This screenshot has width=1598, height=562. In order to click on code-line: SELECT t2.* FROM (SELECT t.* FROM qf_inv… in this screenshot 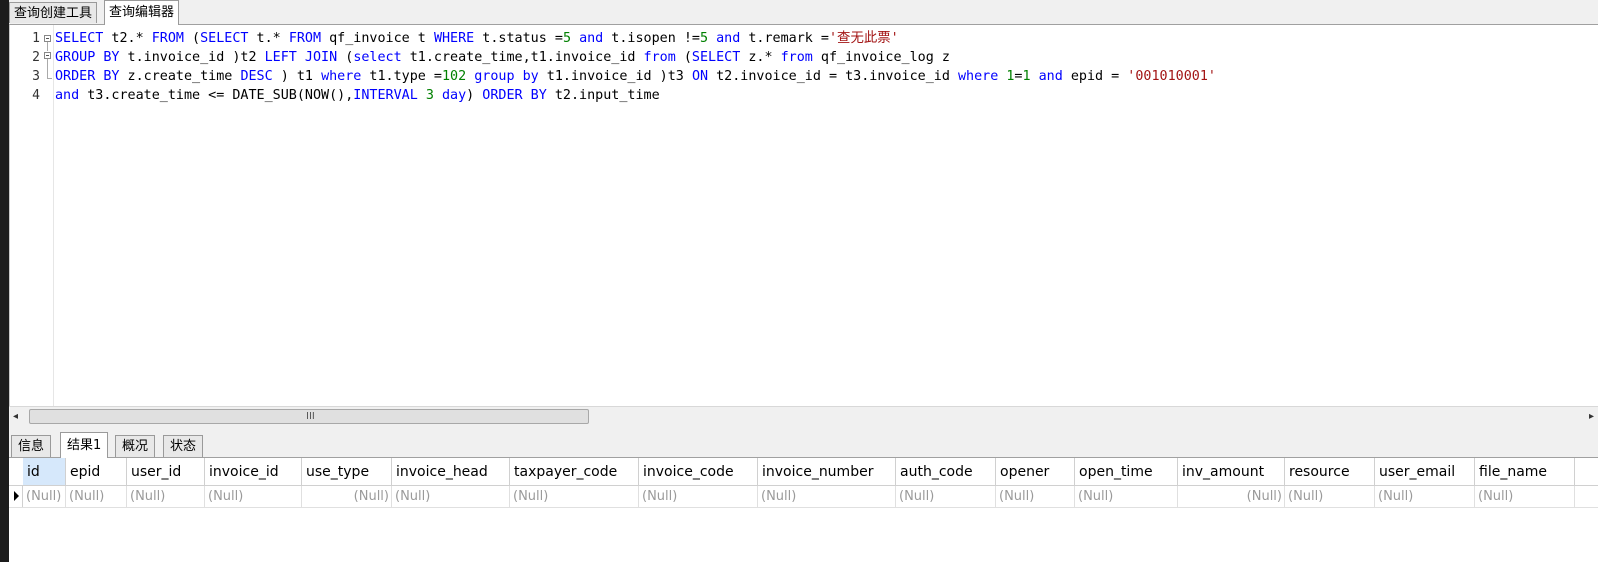, I will do `click(635, 38)`.